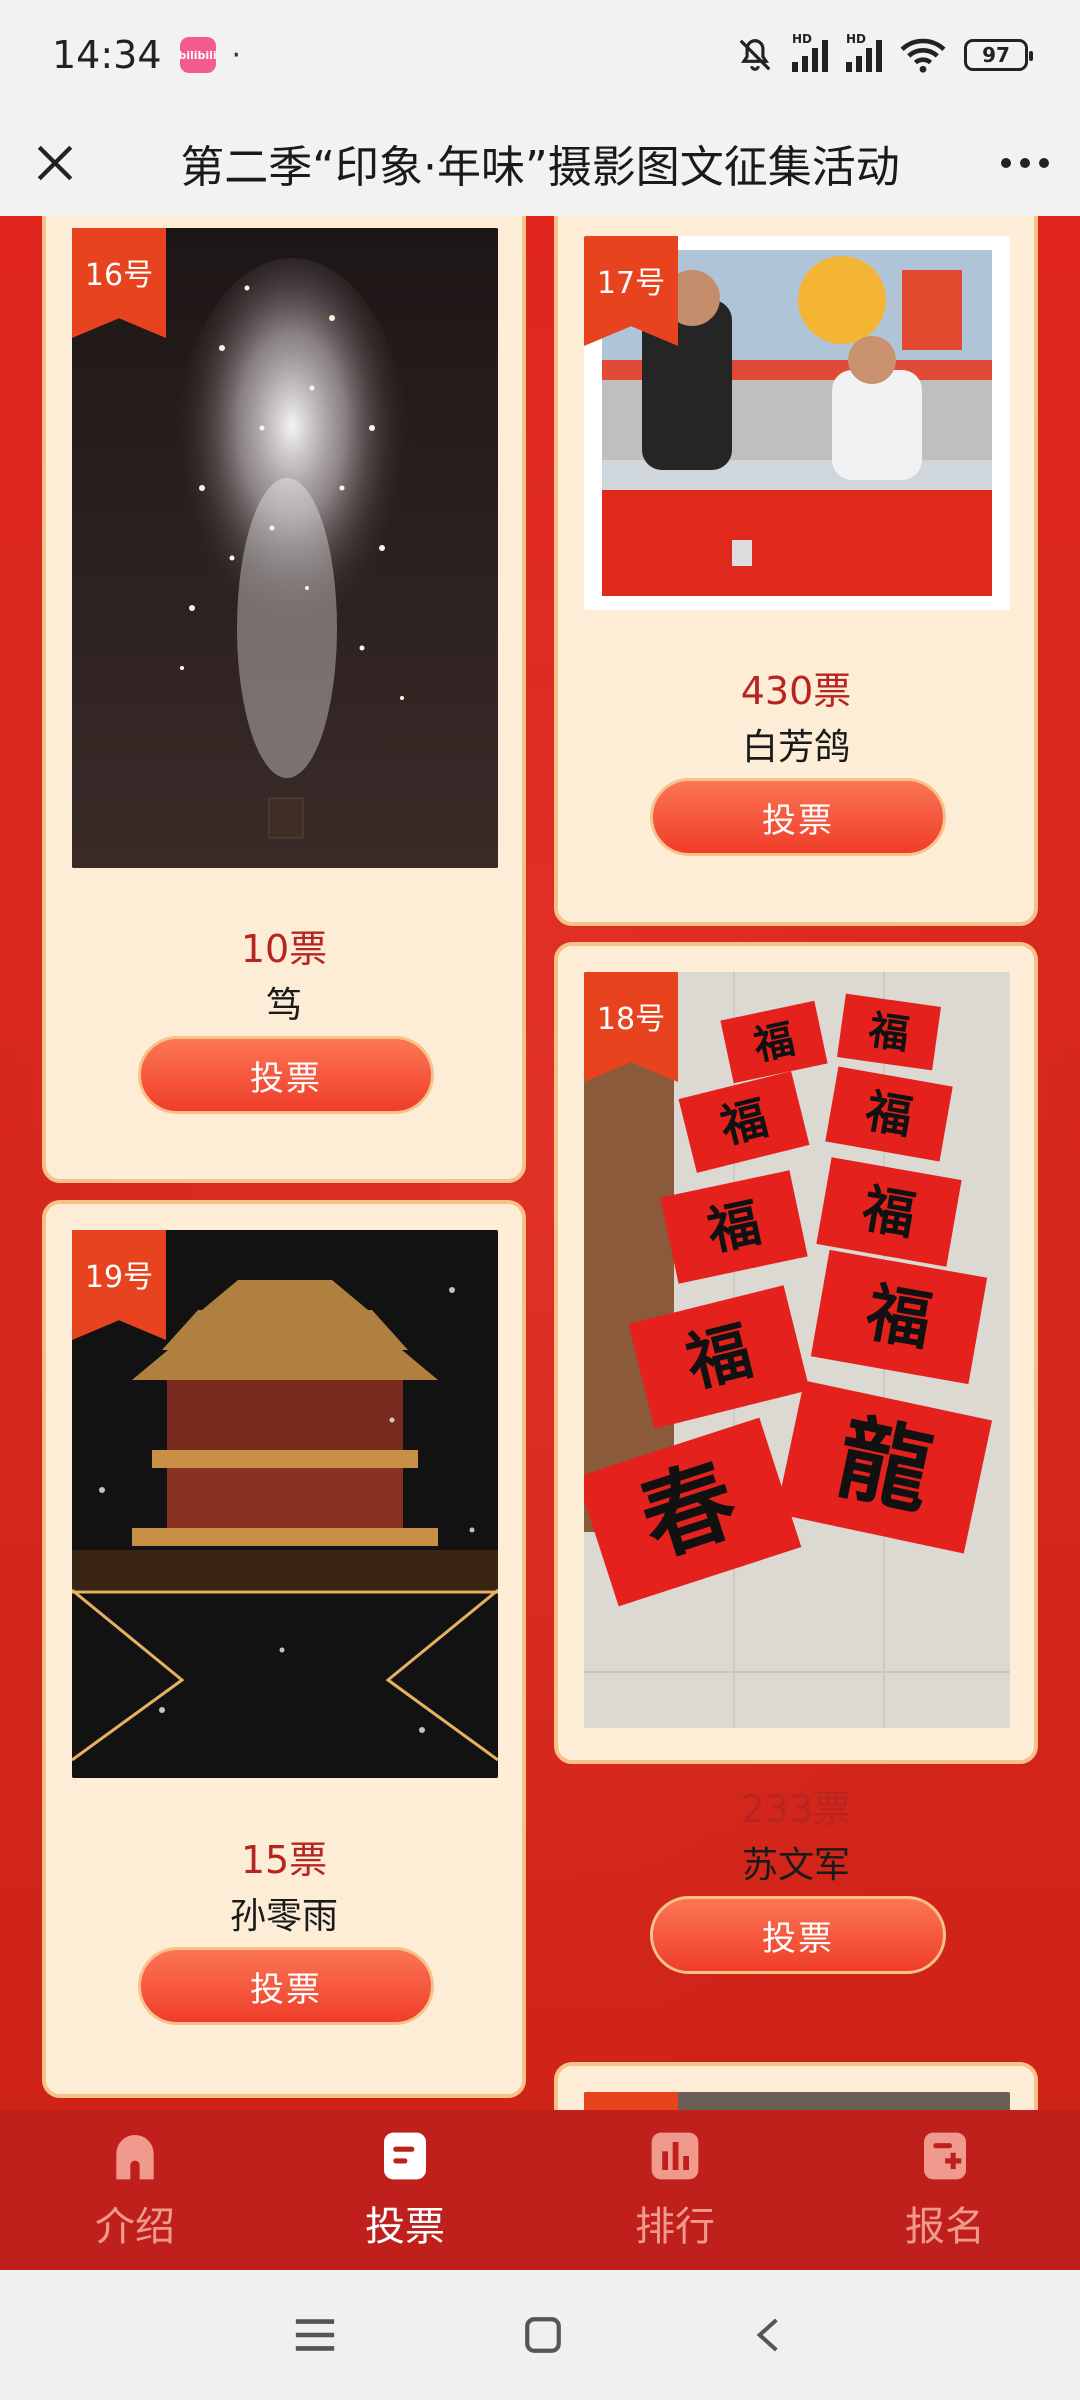 The width and height of the screenshot is (1080, 2400). What do you see at coordinates (285, 548) in the screenshot?
I see `entry-photo-fireworks: 16号` at bounding box center [285, 548].